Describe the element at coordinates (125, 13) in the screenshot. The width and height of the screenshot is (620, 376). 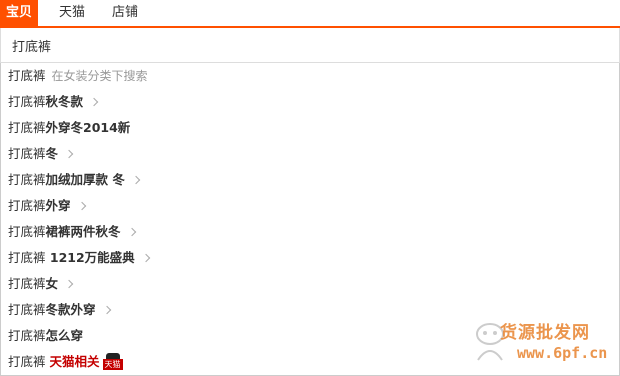
I see `tab-shops: 店铺` at that location.